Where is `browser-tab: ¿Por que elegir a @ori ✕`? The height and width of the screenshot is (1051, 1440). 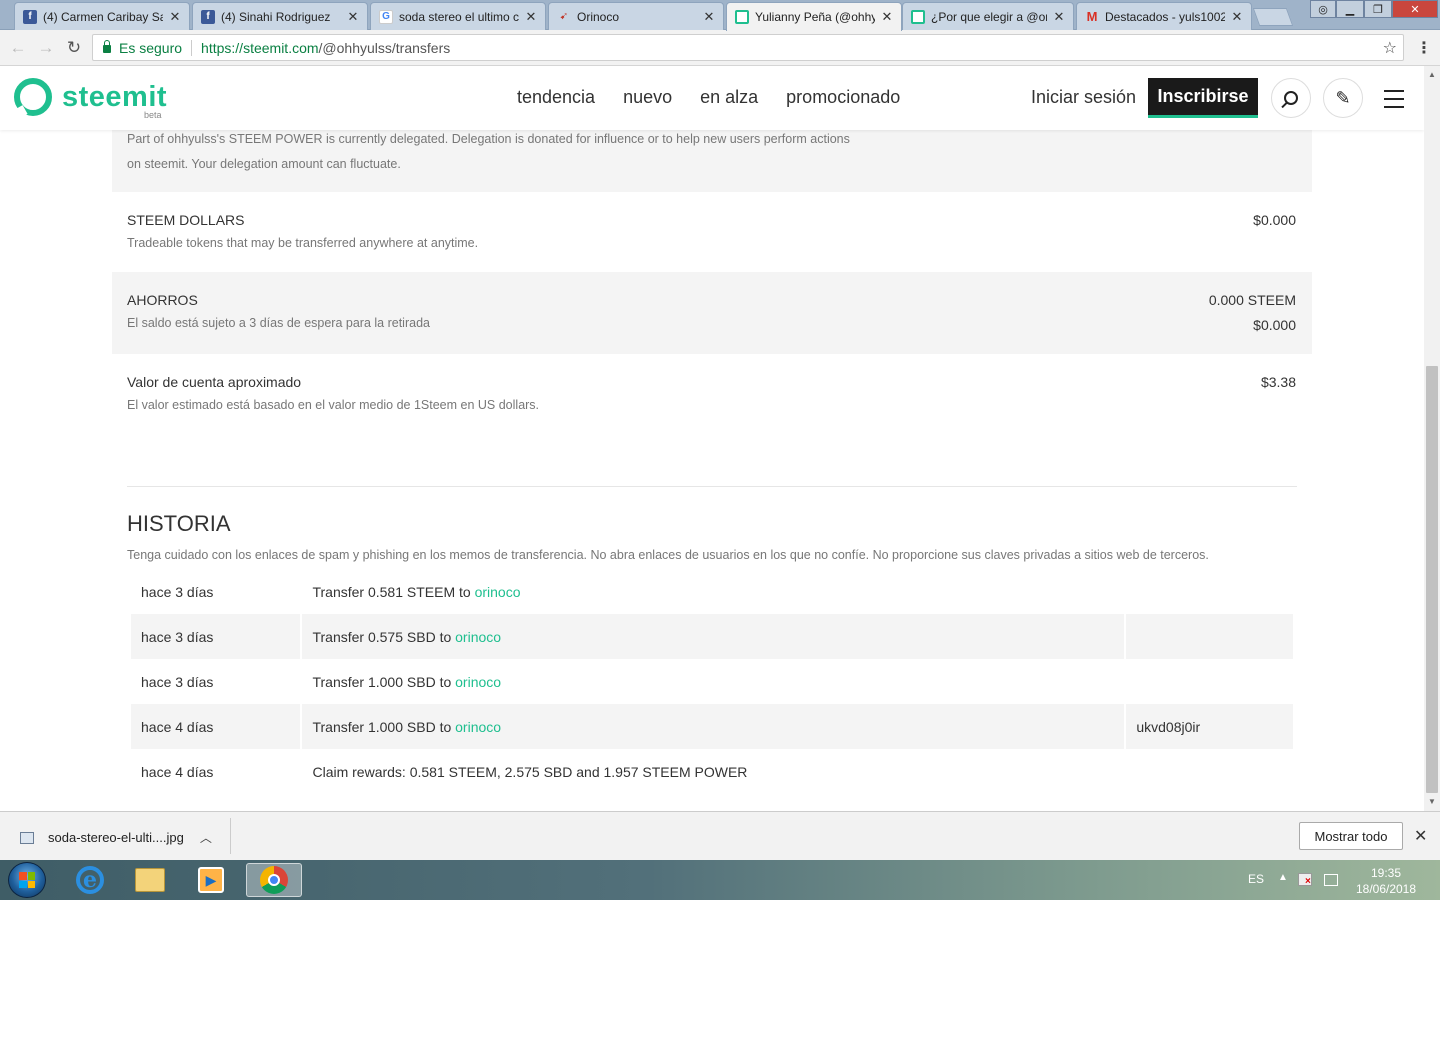 browser-tab: ¿Por que elegir a @ori ✕ is located at coordinates (988, 16).